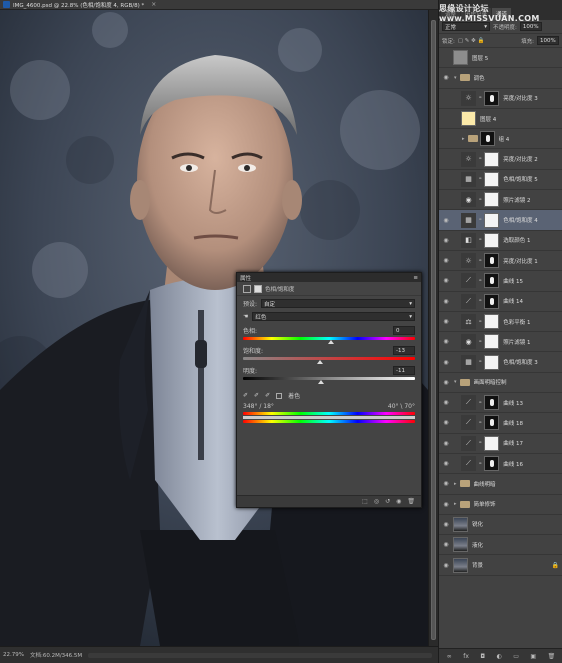 This screenshot has height=663, width=562. Describe the element at coordinates (500, 119) in the screenshot. I see `layer-row: 图层 4` at that location.